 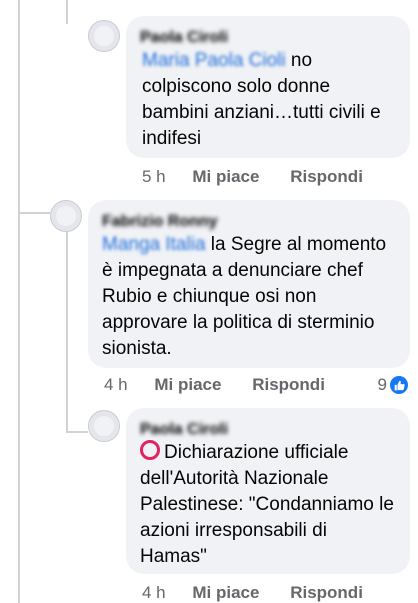 I want to click on comment-author: Fabrizio Ronny, so click(x=249, y=222).